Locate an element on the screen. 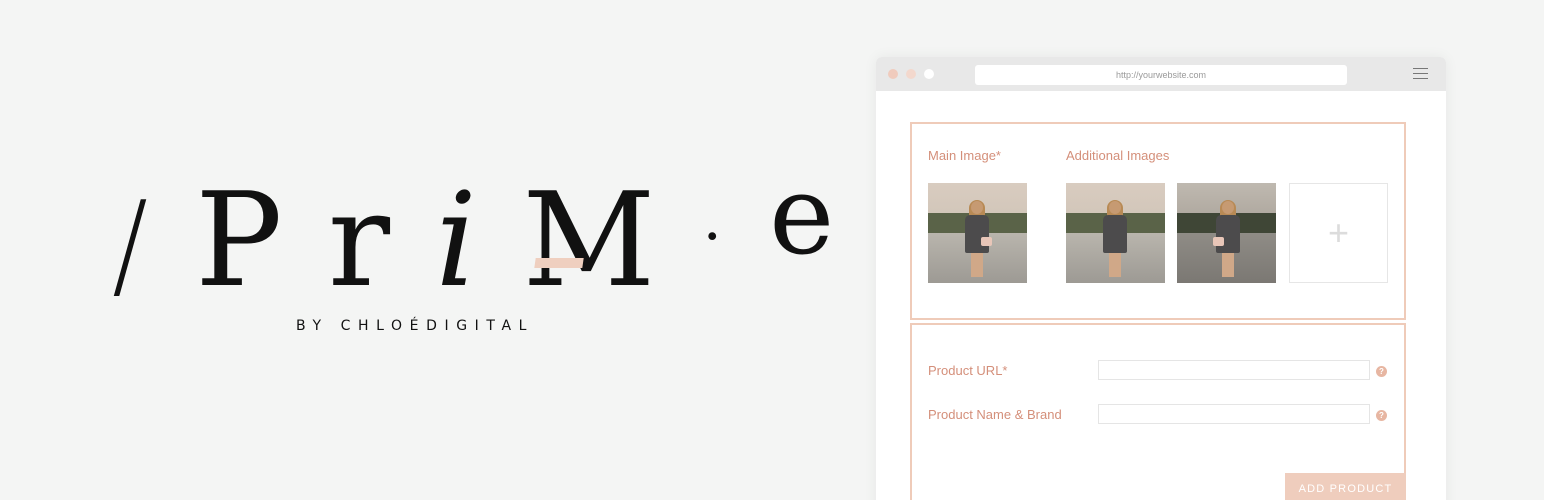 This screenshot has height=500, width=1544. plus-icon: + is located at coordinates (1338, 232).